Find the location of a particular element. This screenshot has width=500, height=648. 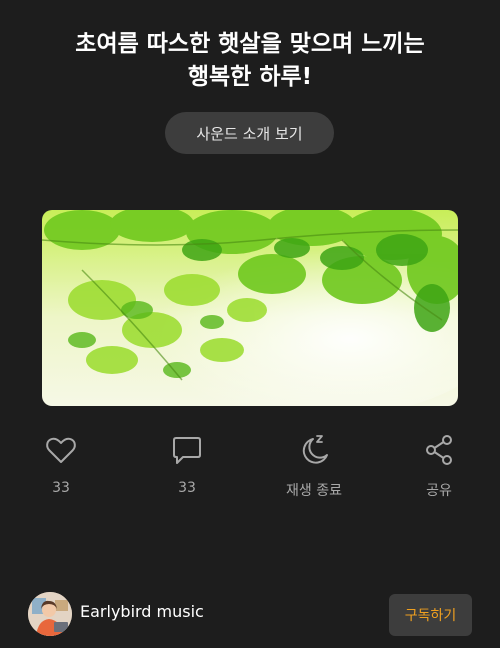

like-button: 33 is located at coordinates (61, 464).